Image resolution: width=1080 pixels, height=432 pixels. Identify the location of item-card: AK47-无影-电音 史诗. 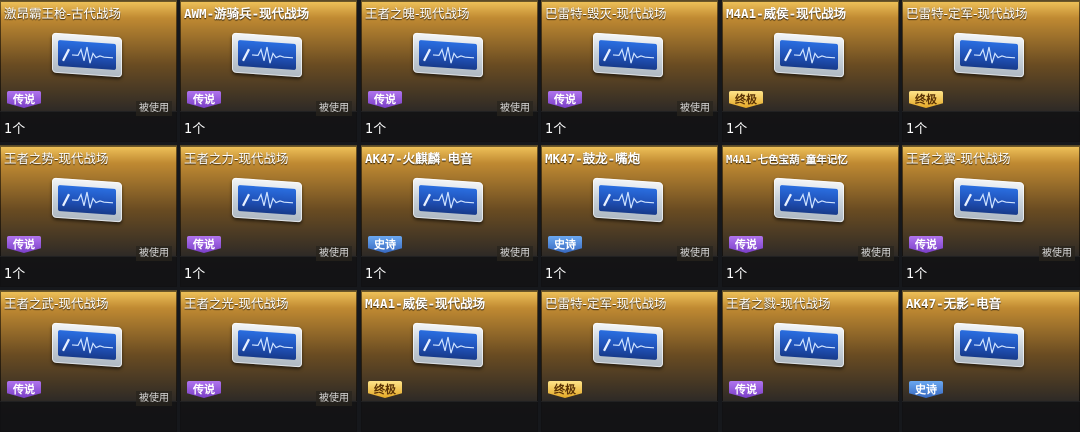
(991, 361).